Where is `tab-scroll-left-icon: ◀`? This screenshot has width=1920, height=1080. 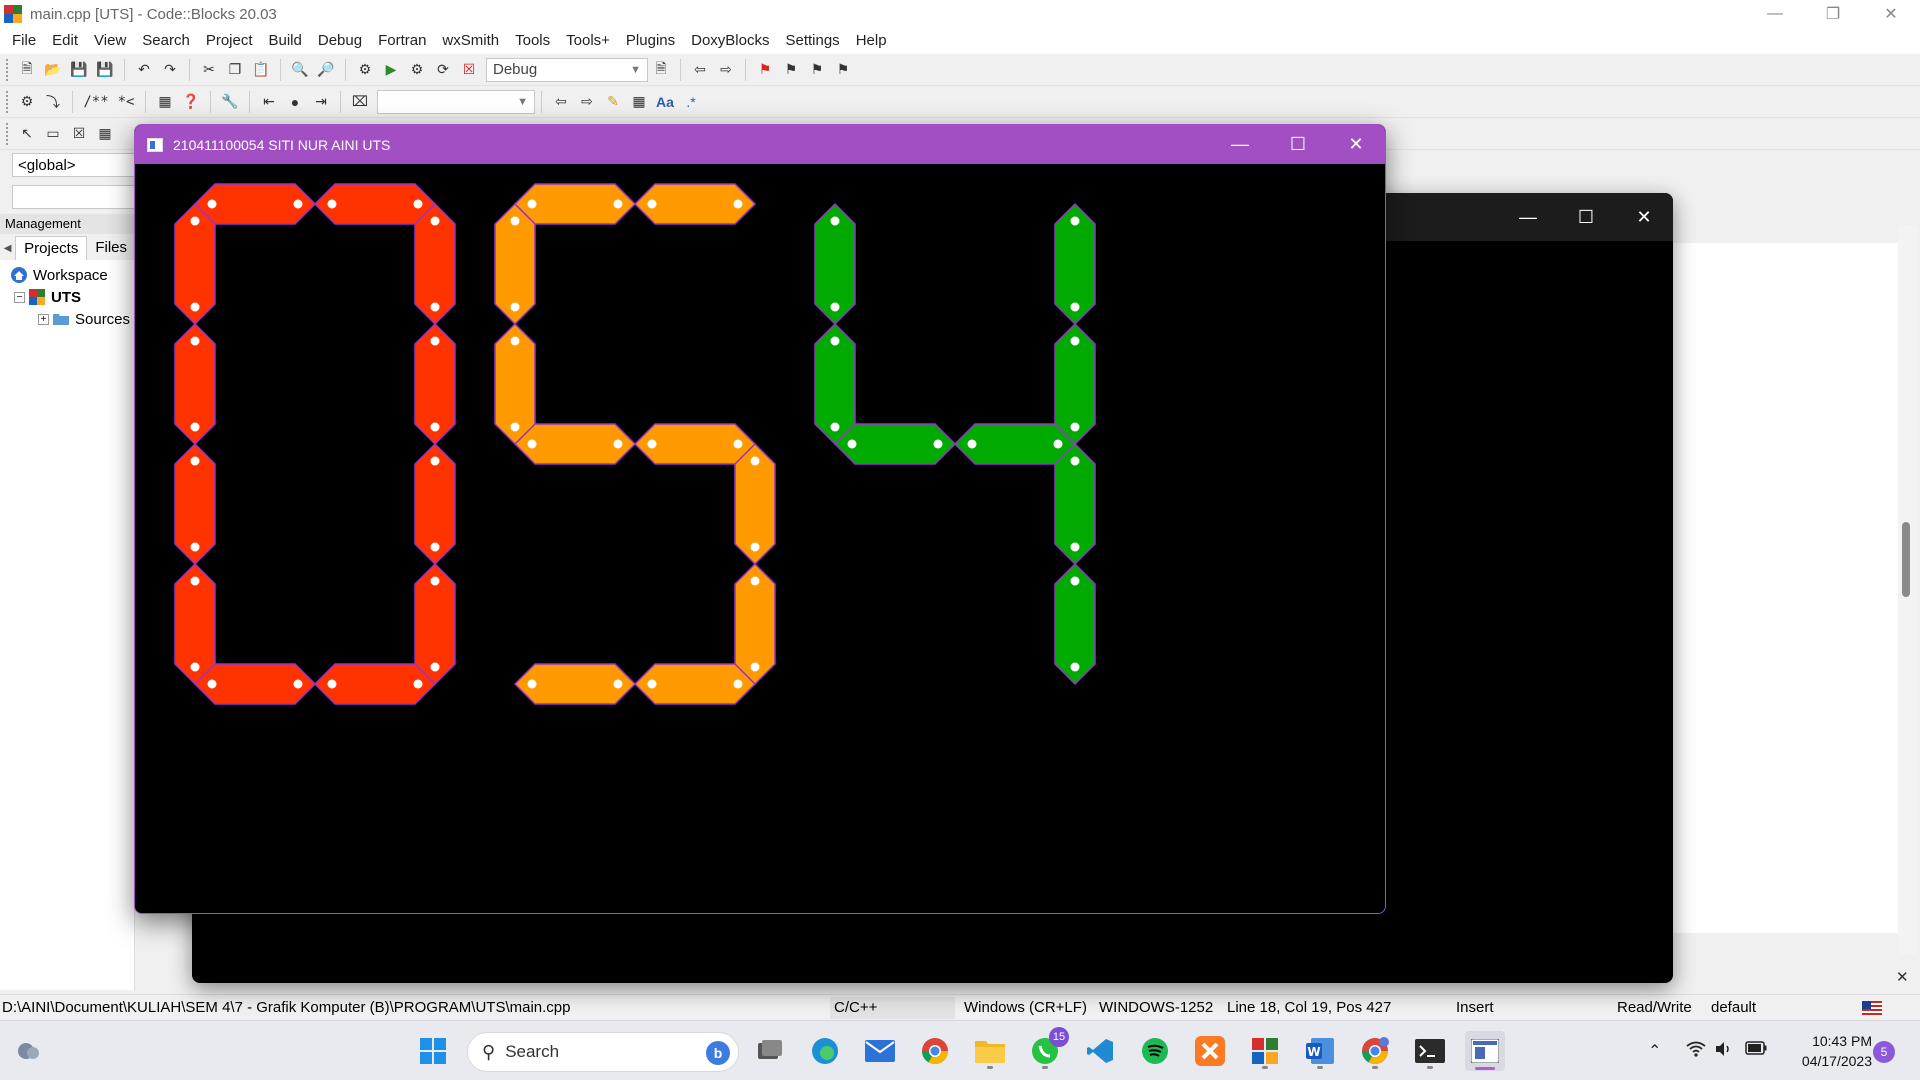
tab-scroll-left-icon: ◀ is located at coordinates (7, 248).